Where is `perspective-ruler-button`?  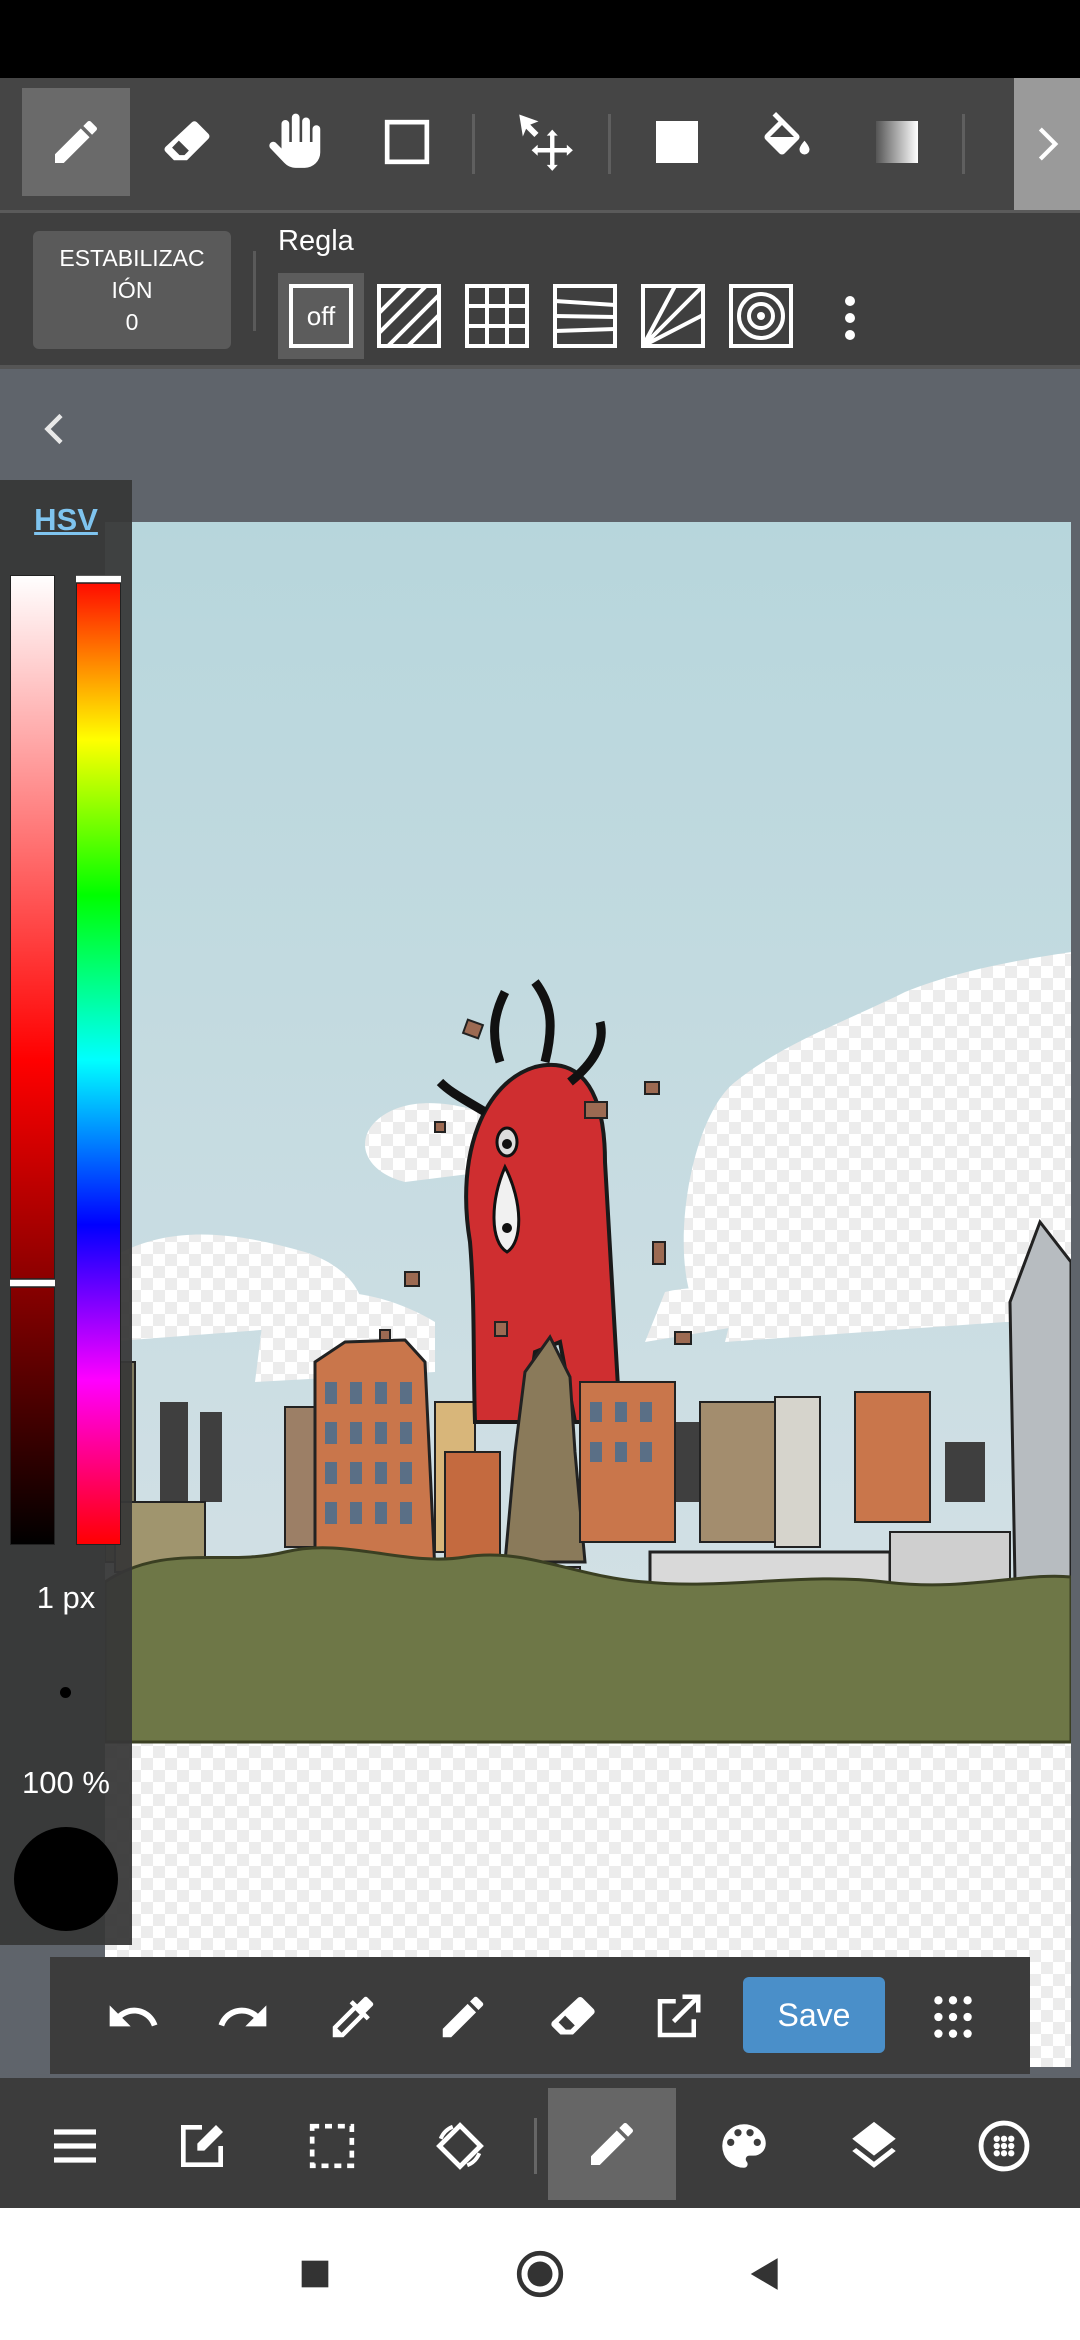 perspective-ruler-button is located at coordinates (585, 316).